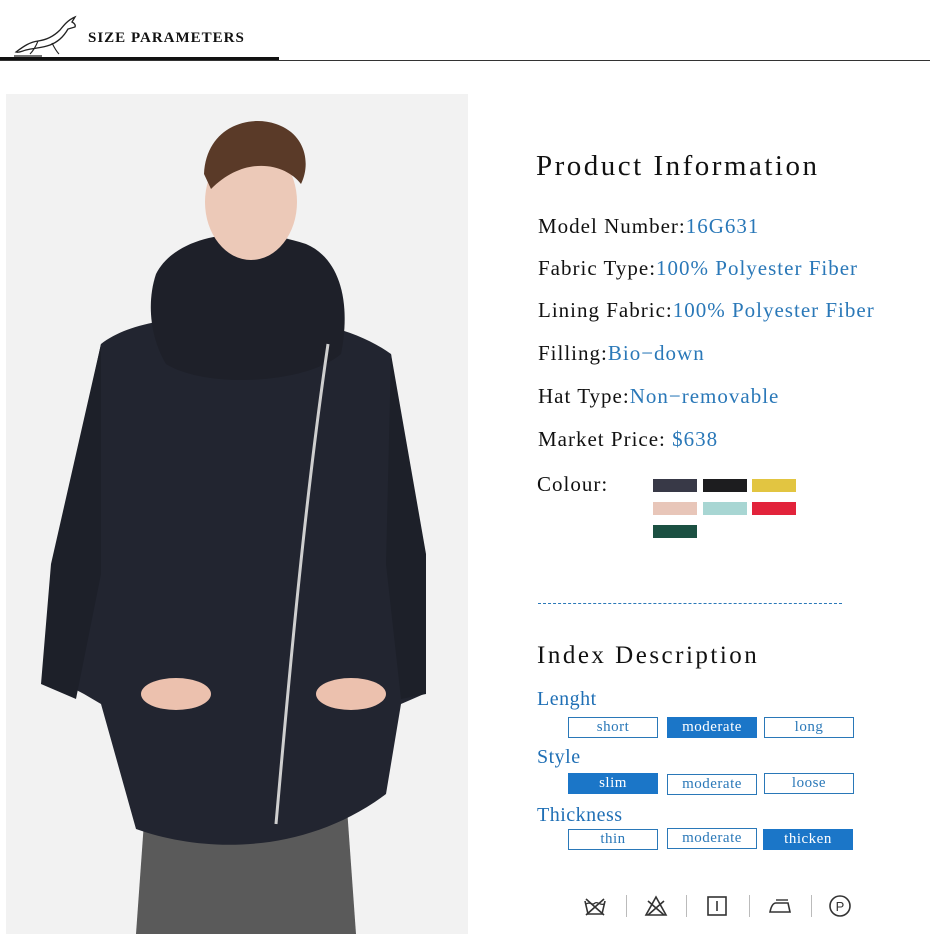  Describe the element at coordinates (712, 784) in the screenshot. I see `style-option-moderate: moderate` at that location.